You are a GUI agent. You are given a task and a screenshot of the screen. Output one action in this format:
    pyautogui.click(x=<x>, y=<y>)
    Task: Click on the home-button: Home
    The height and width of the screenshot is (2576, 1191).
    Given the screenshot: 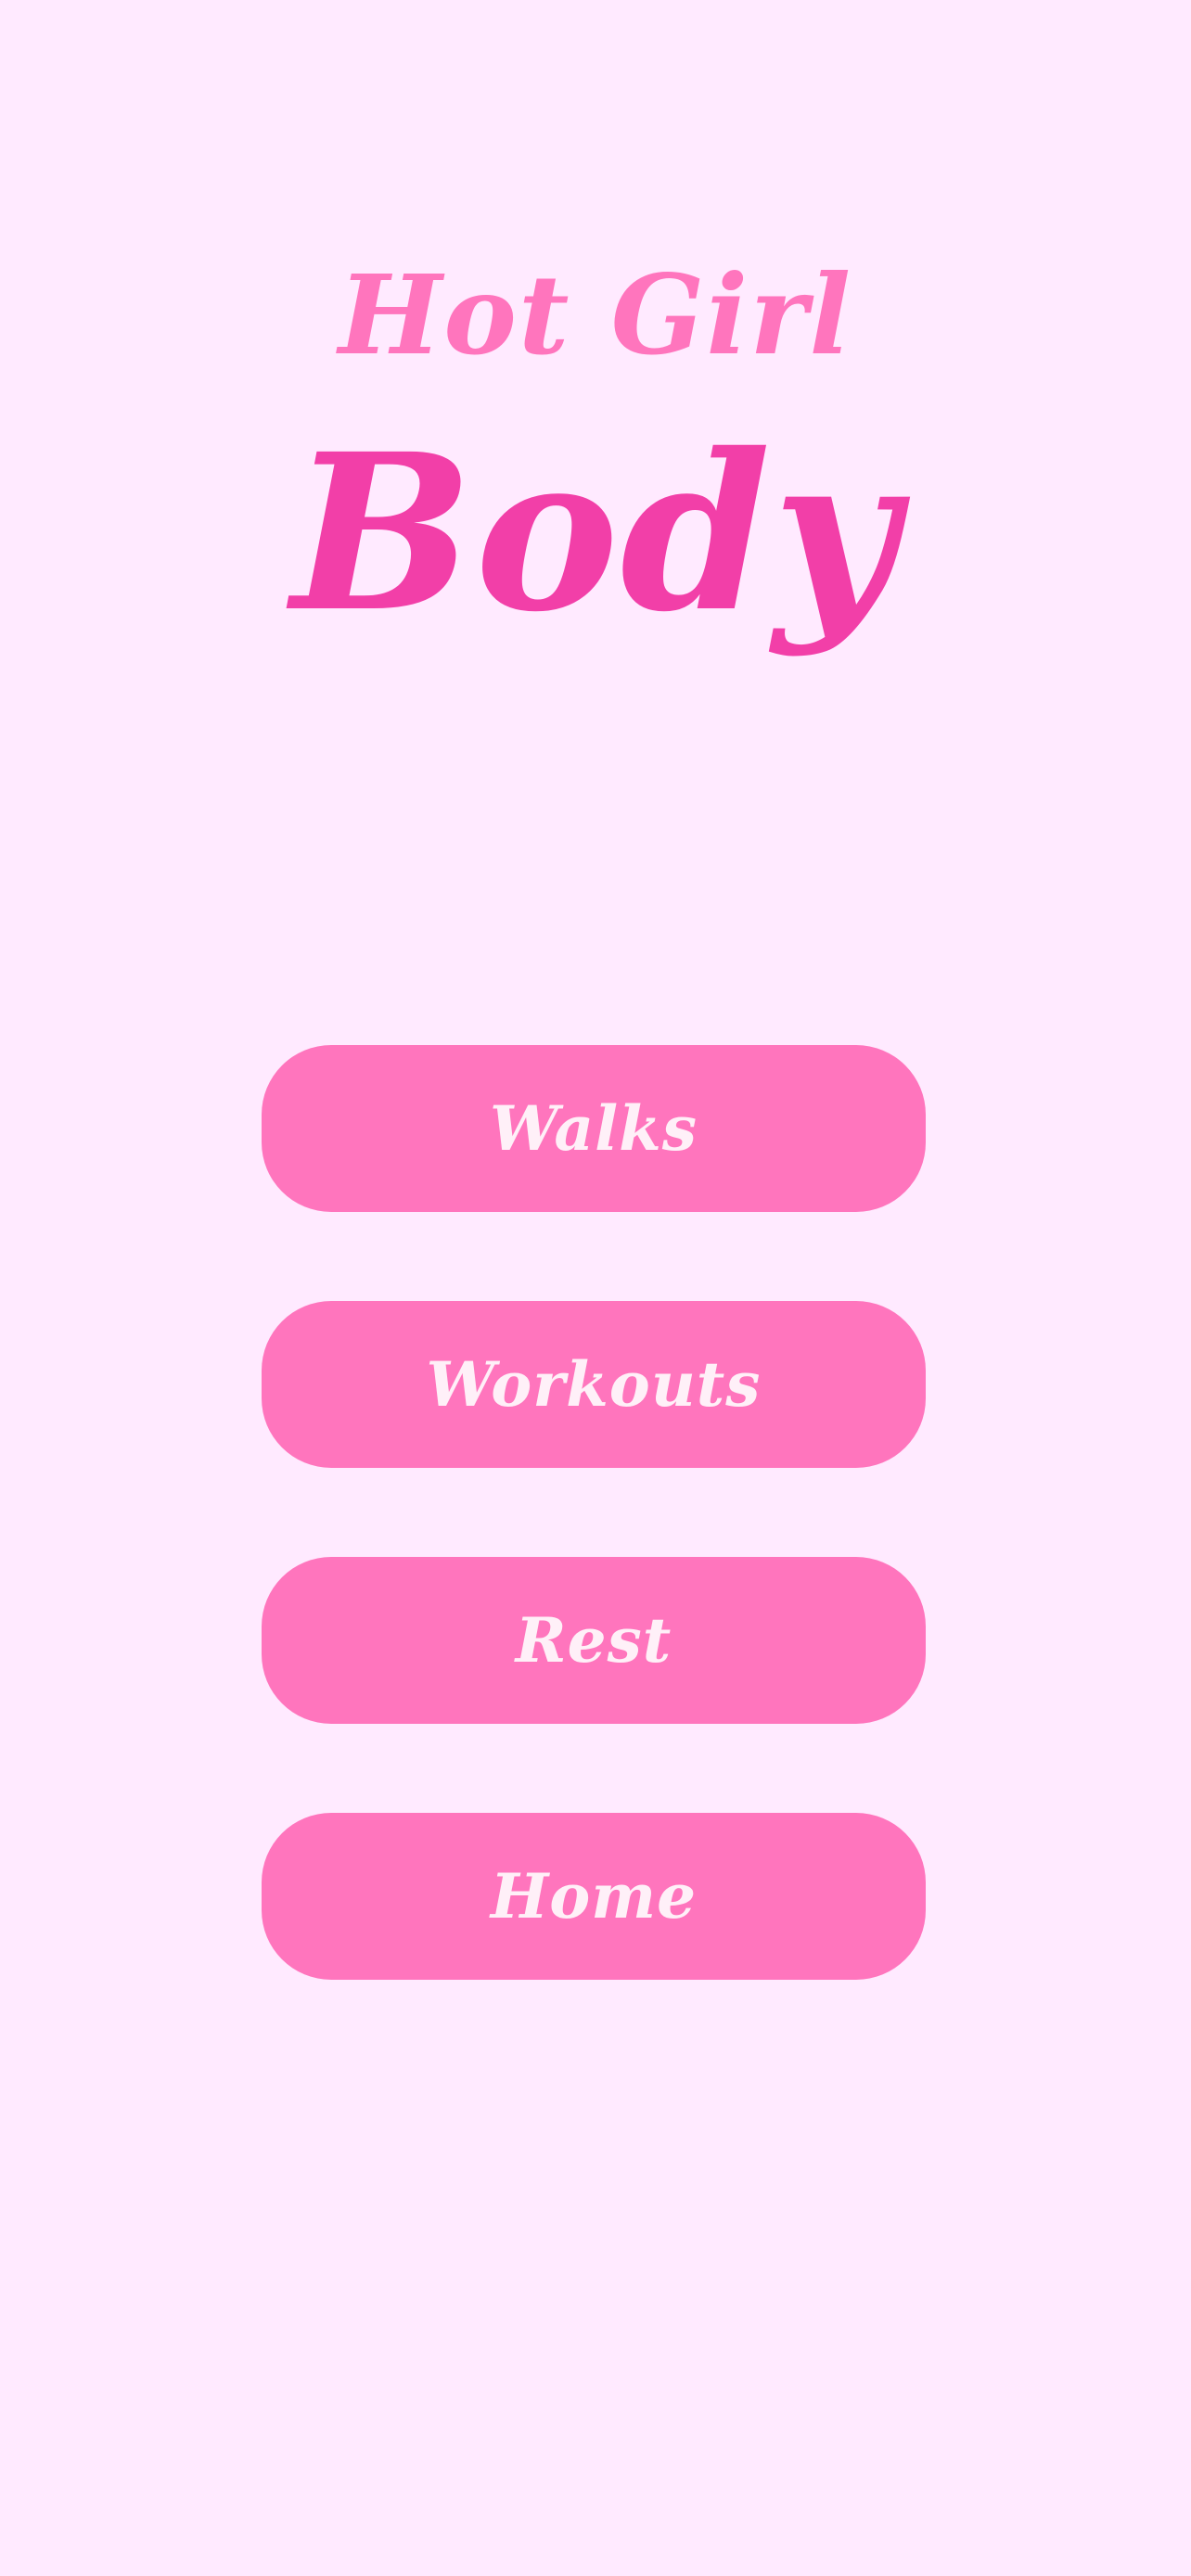 What is the action you would take?
    pyautogui.click(x=594, y=1896)
    